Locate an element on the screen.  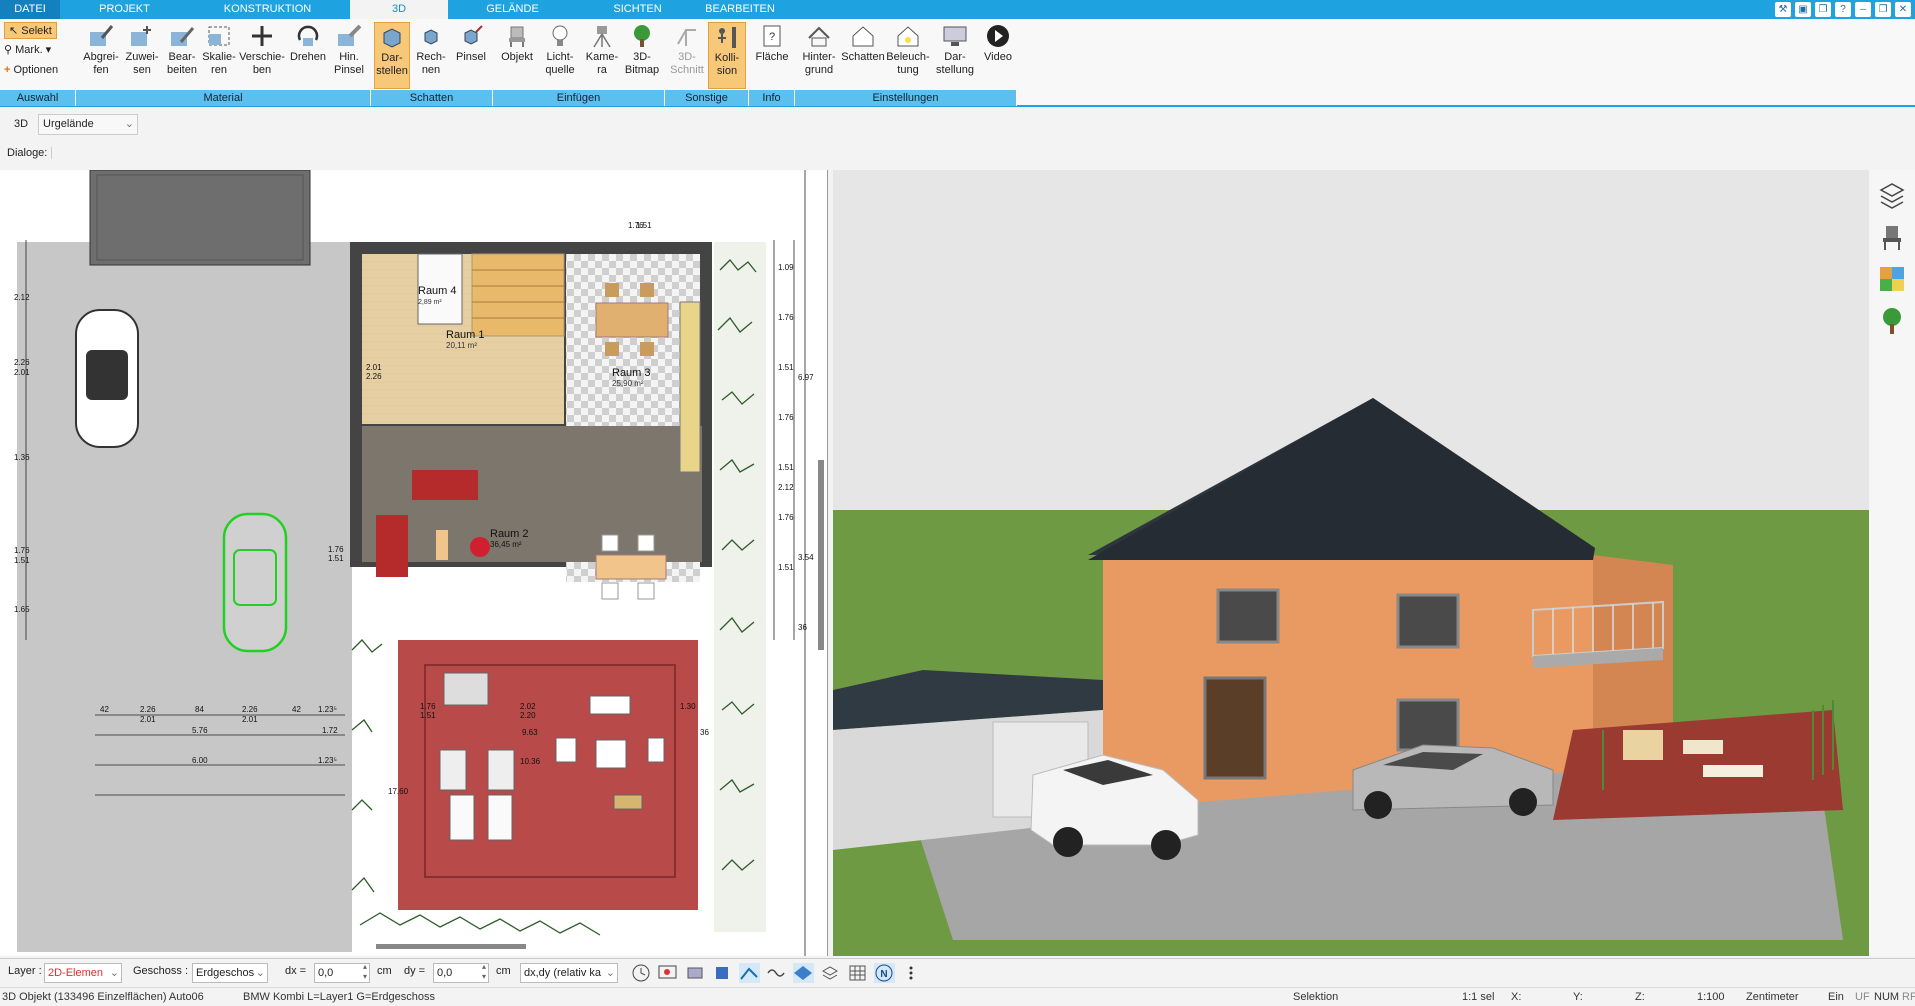
status-scale: 1:100 is located at coordinates (1711, 997).